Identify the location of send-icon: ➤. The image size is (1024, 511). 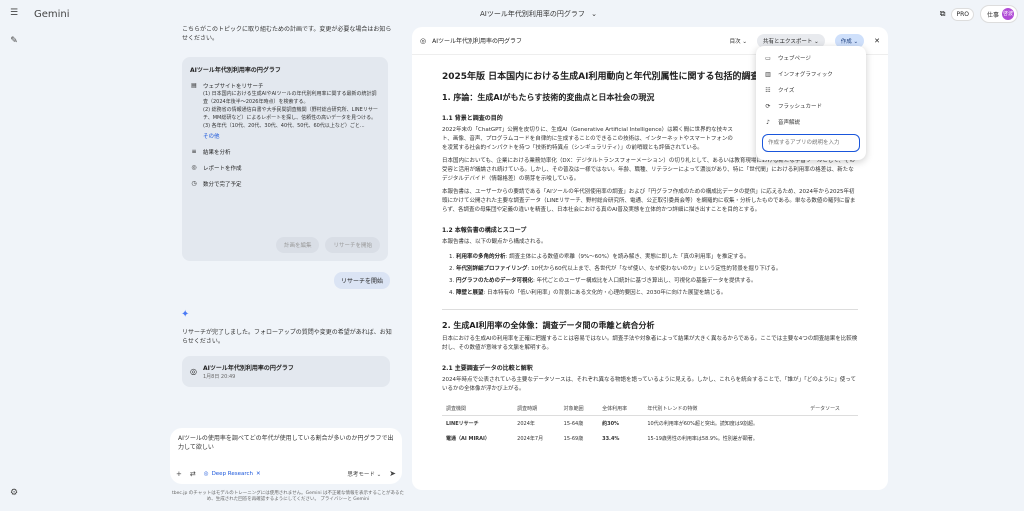
(392, 473).